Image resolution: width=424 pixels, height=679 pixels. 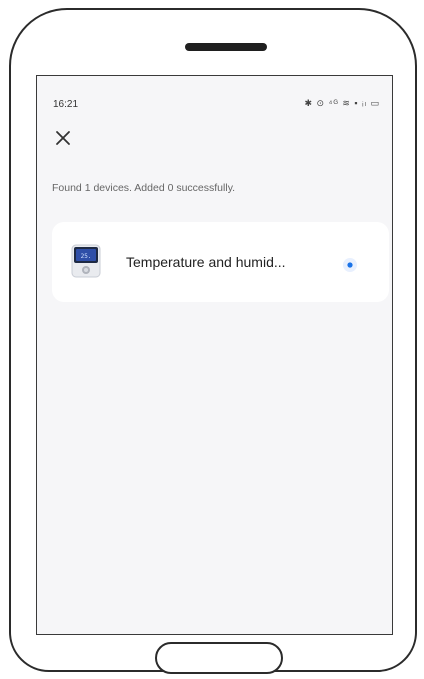 What do you see at coordinates (86, 256) in the screenshot?
I see `svg-text: 25.` at bounding box center [86, 256].